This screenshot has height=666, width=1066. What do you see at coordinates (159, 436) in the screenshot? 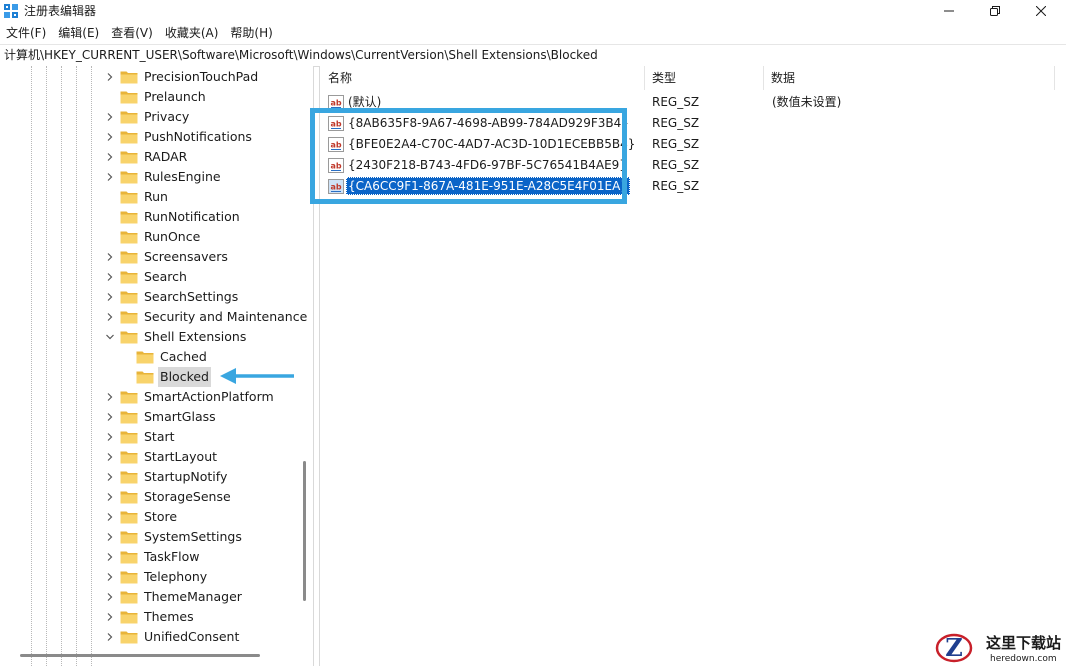
I see `tree-item-label: Start` at bounding box center [159, 436].